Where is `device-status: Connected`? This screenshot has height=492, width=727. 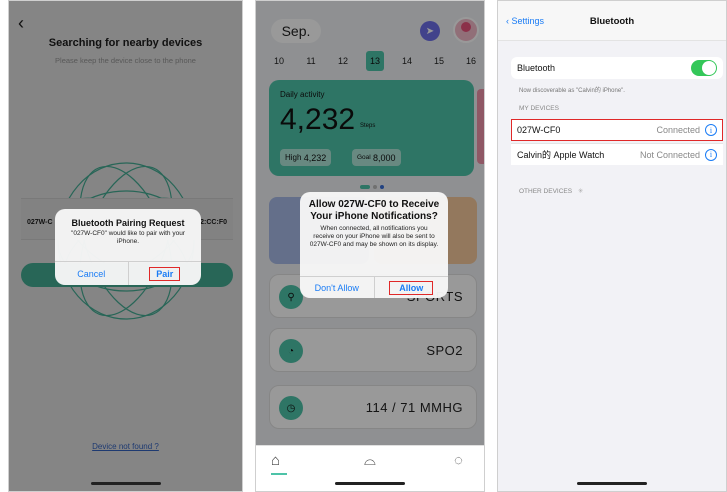 device-status: Connected is located at coordinates (678, 130).